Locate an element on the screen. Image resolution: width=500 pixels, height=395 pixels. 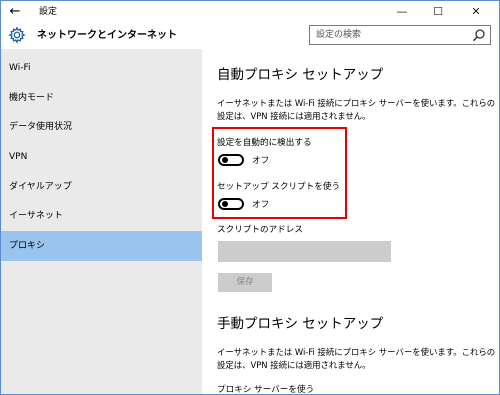
maximize-icon: ☐ is located at coordinates (438, 11).